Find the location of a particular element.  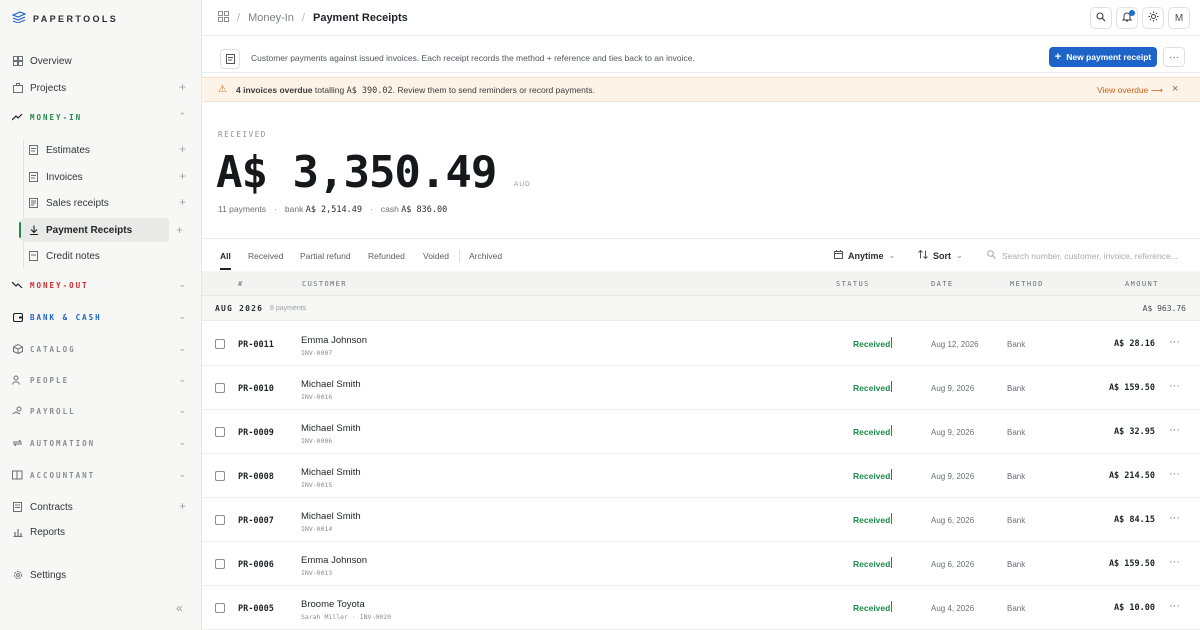

sidebar-item-overview: Overview is located at coordinates (101, 61).